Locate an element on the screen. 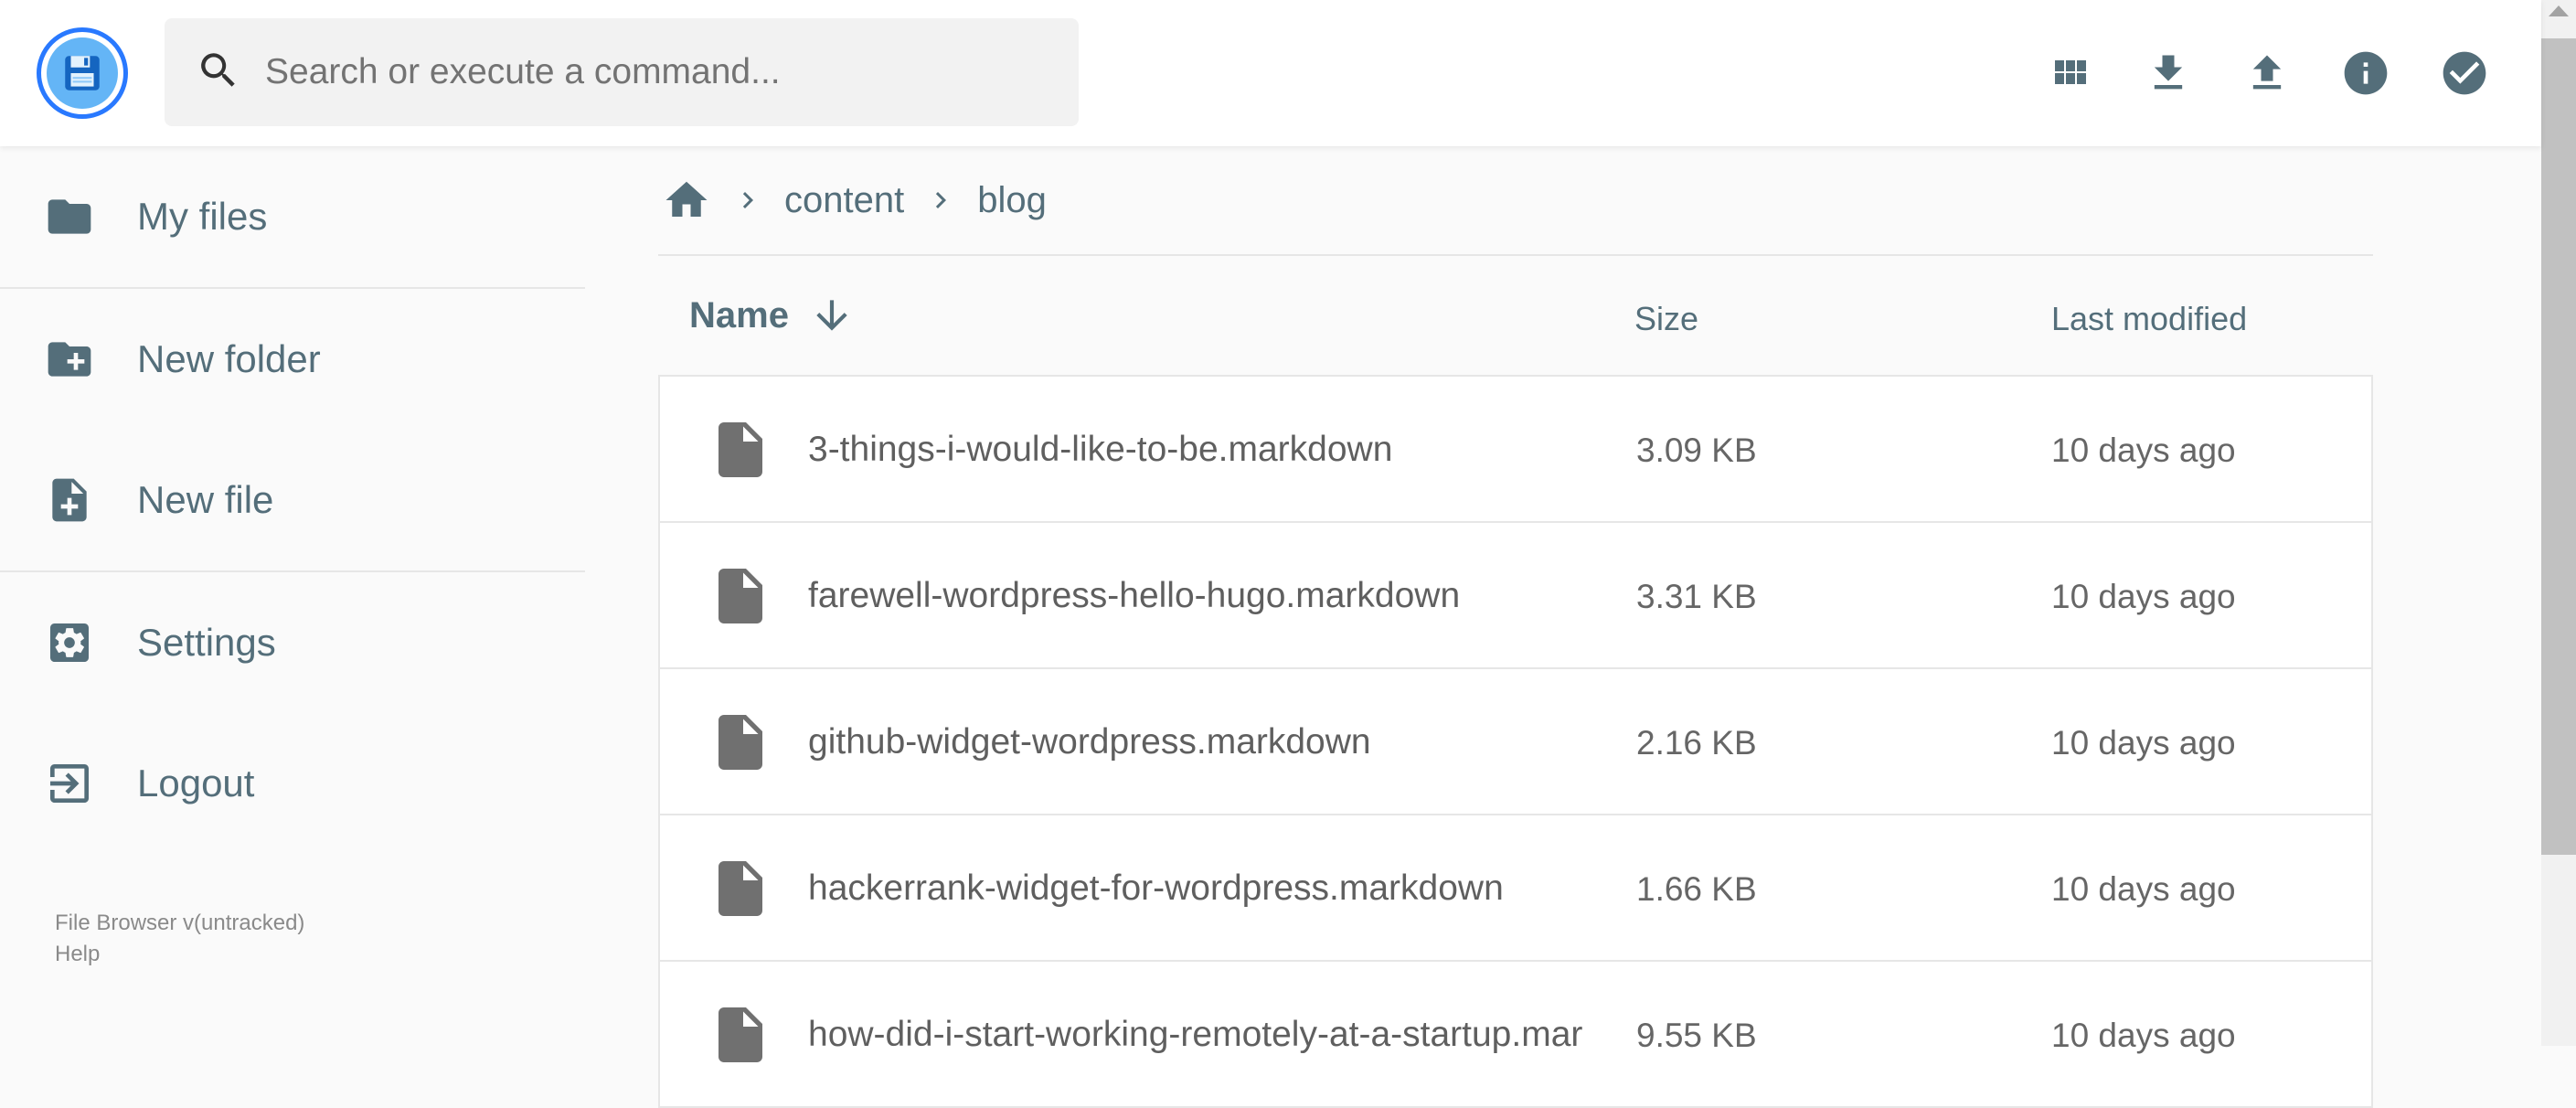 This screenshot has width=2576, height=1108. new-file-icon is located at coordinates (69, 500).